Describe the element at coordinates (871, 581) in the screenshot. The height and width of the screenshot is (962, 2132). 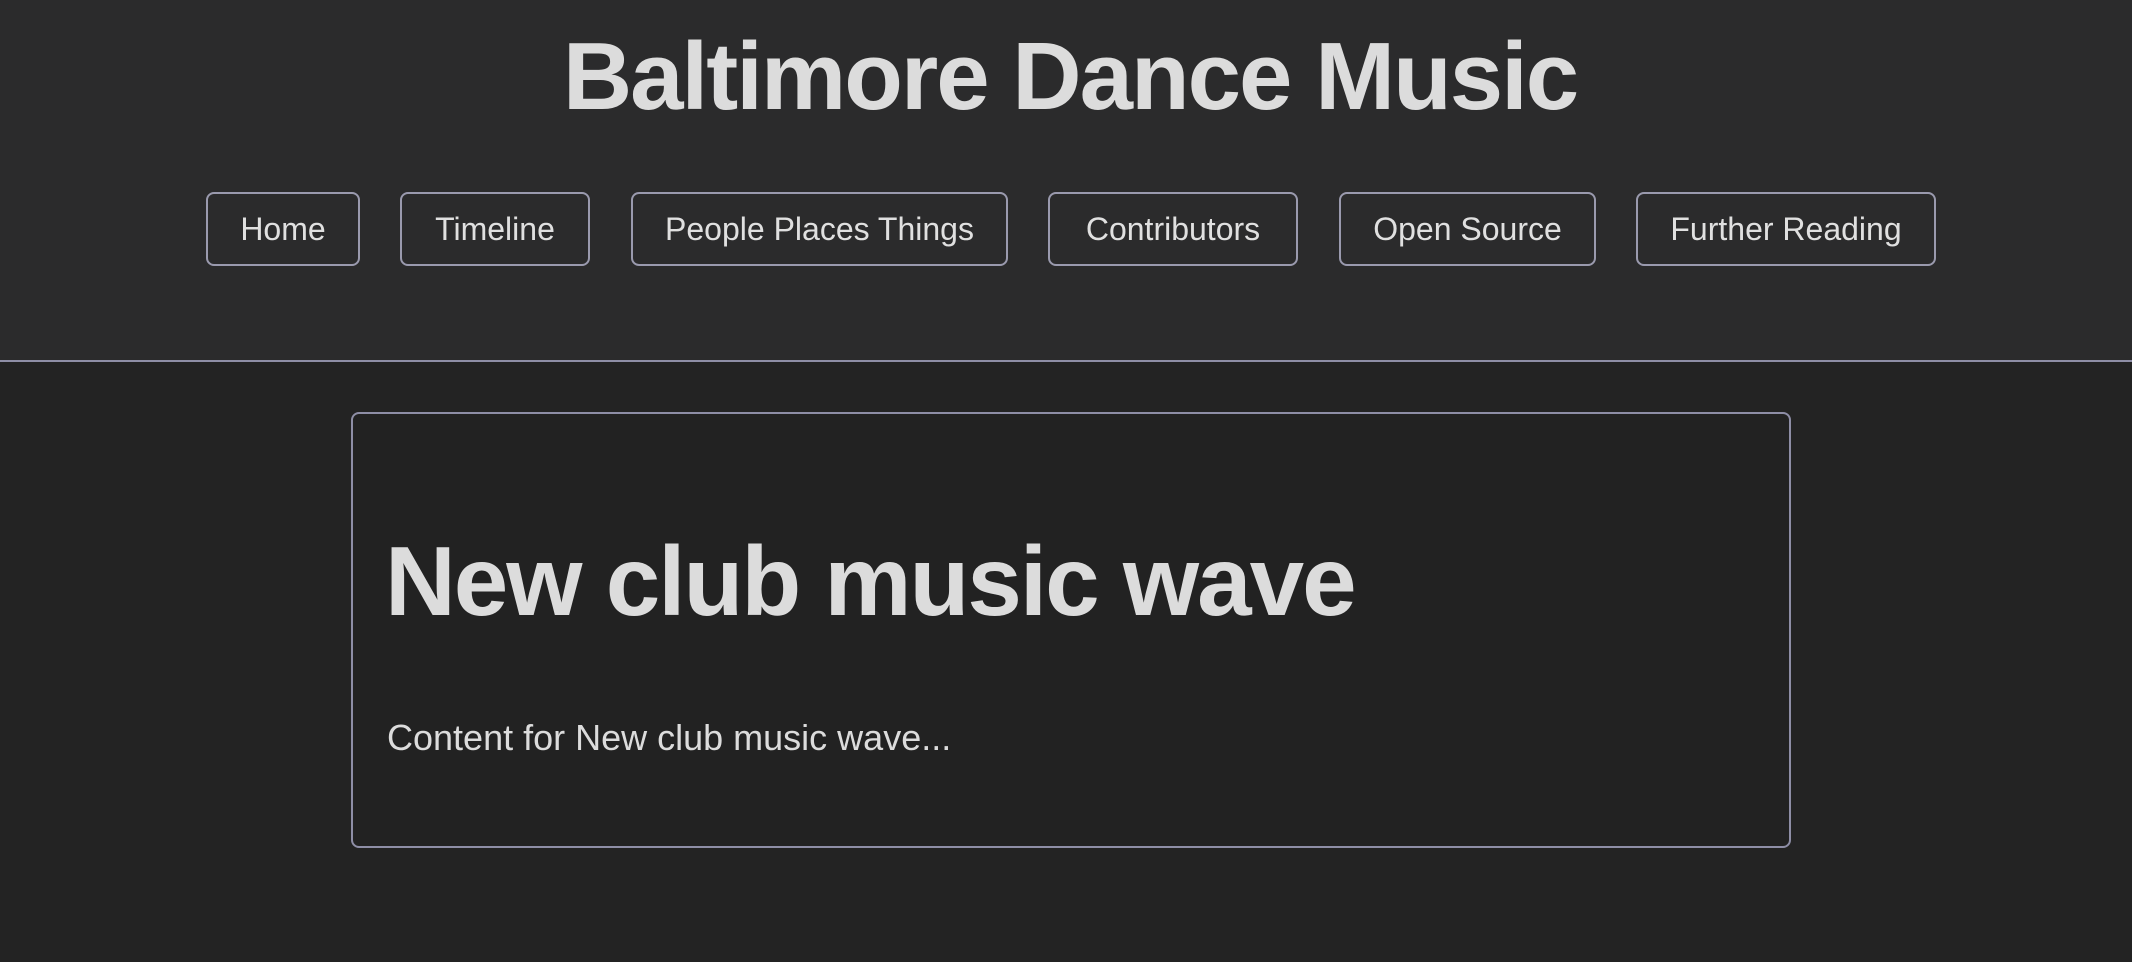
I see `article-heading: New club music wave` at that location.